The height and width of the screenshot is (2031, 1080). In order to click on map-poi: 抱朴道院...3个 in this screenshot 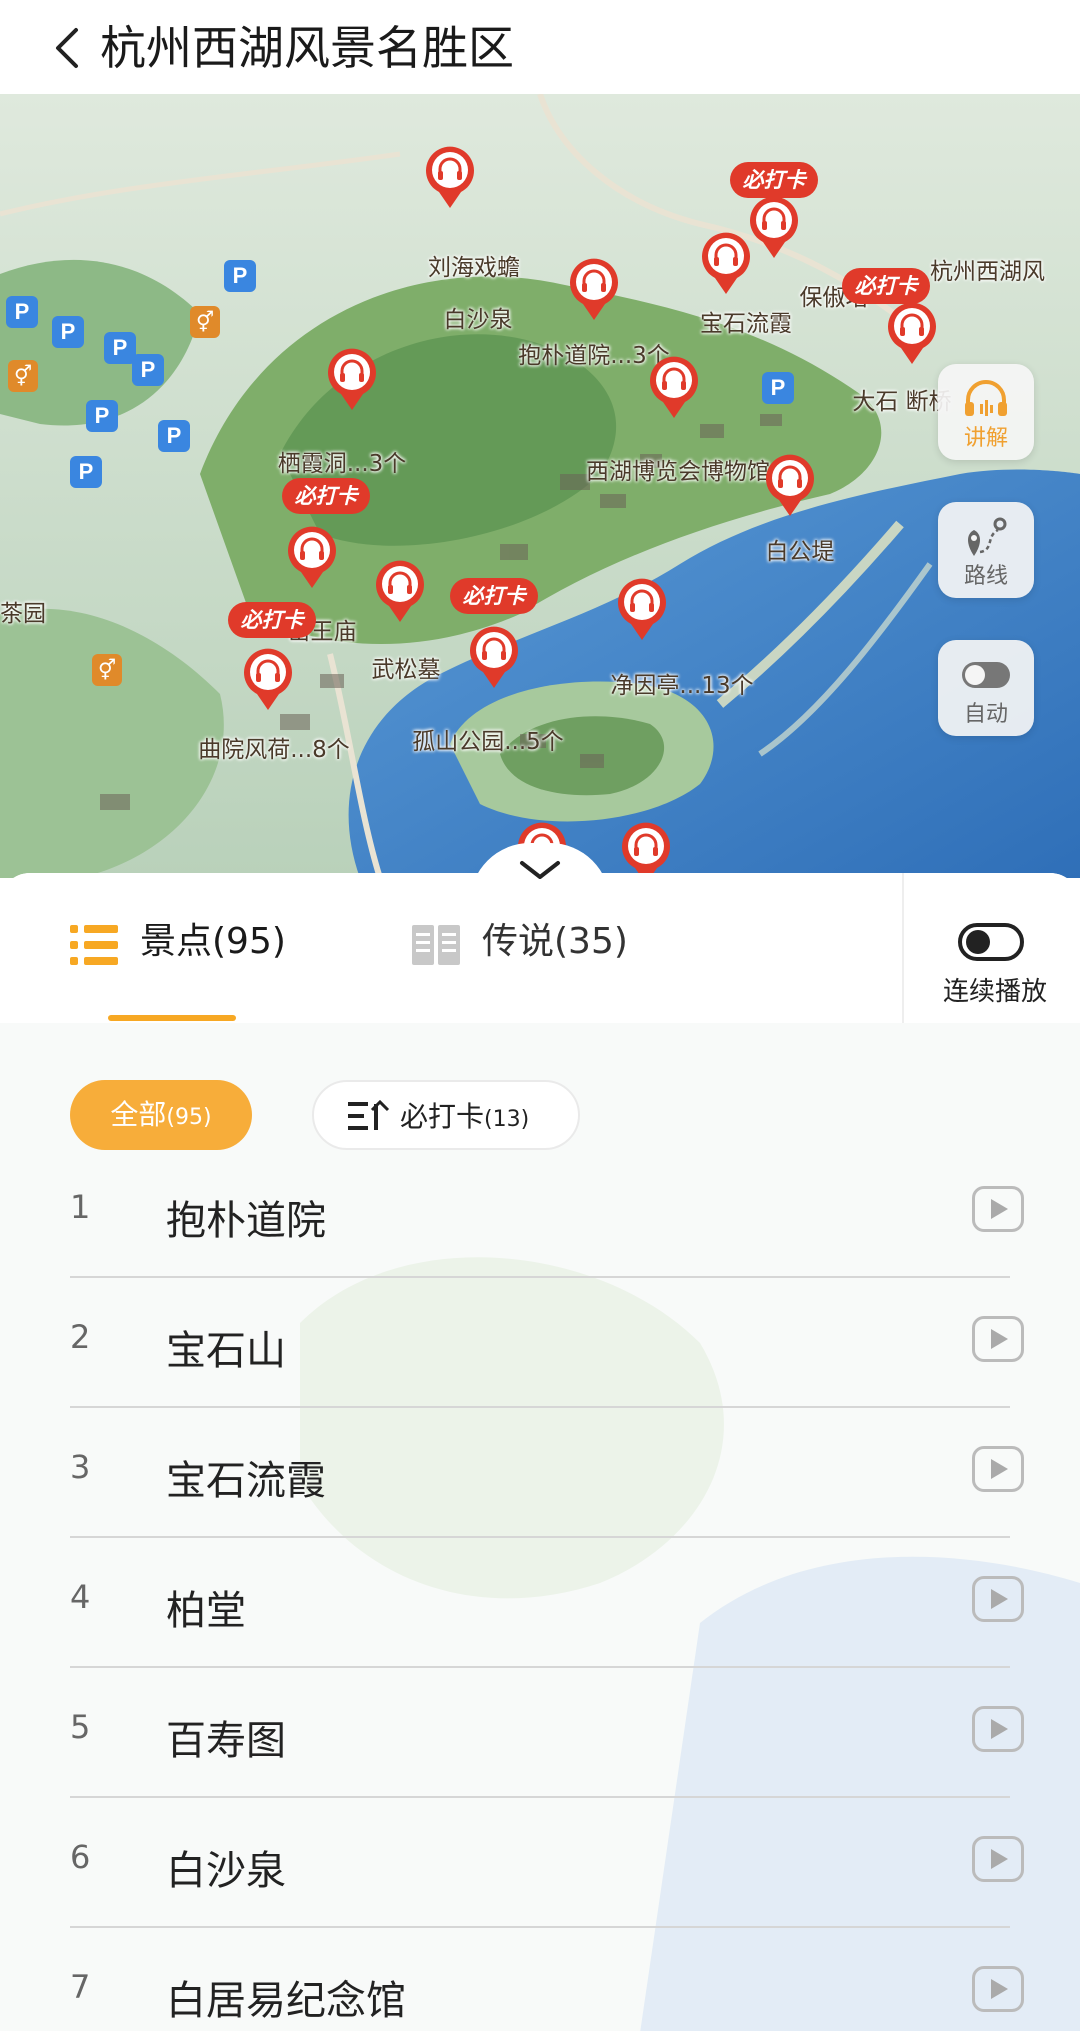, I will do `click(594, 313)`.